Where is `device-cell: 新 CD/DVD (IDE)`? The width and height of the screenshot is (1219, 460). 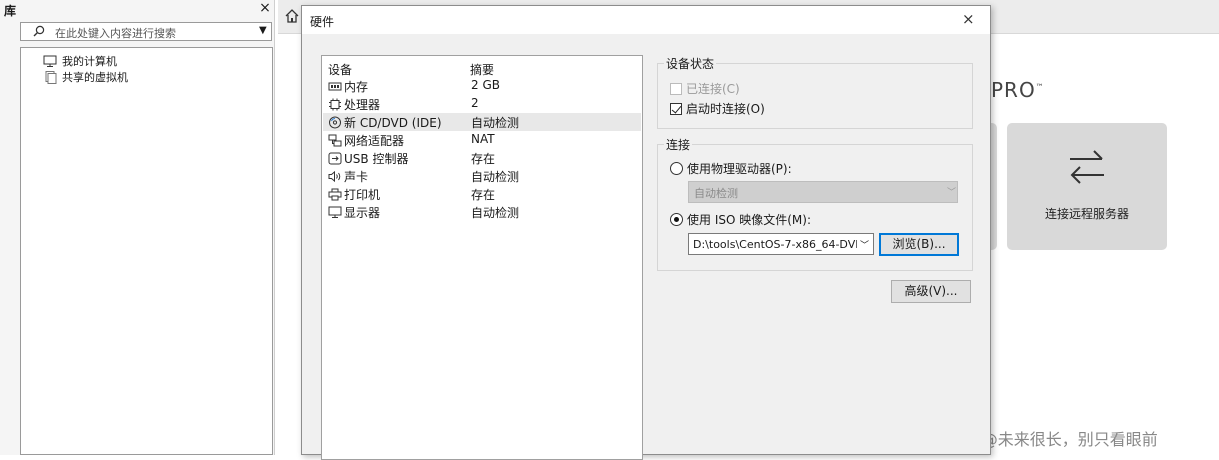
device-cell: 新 CD/DVD (IDE) is located at coordinates (385, 122).